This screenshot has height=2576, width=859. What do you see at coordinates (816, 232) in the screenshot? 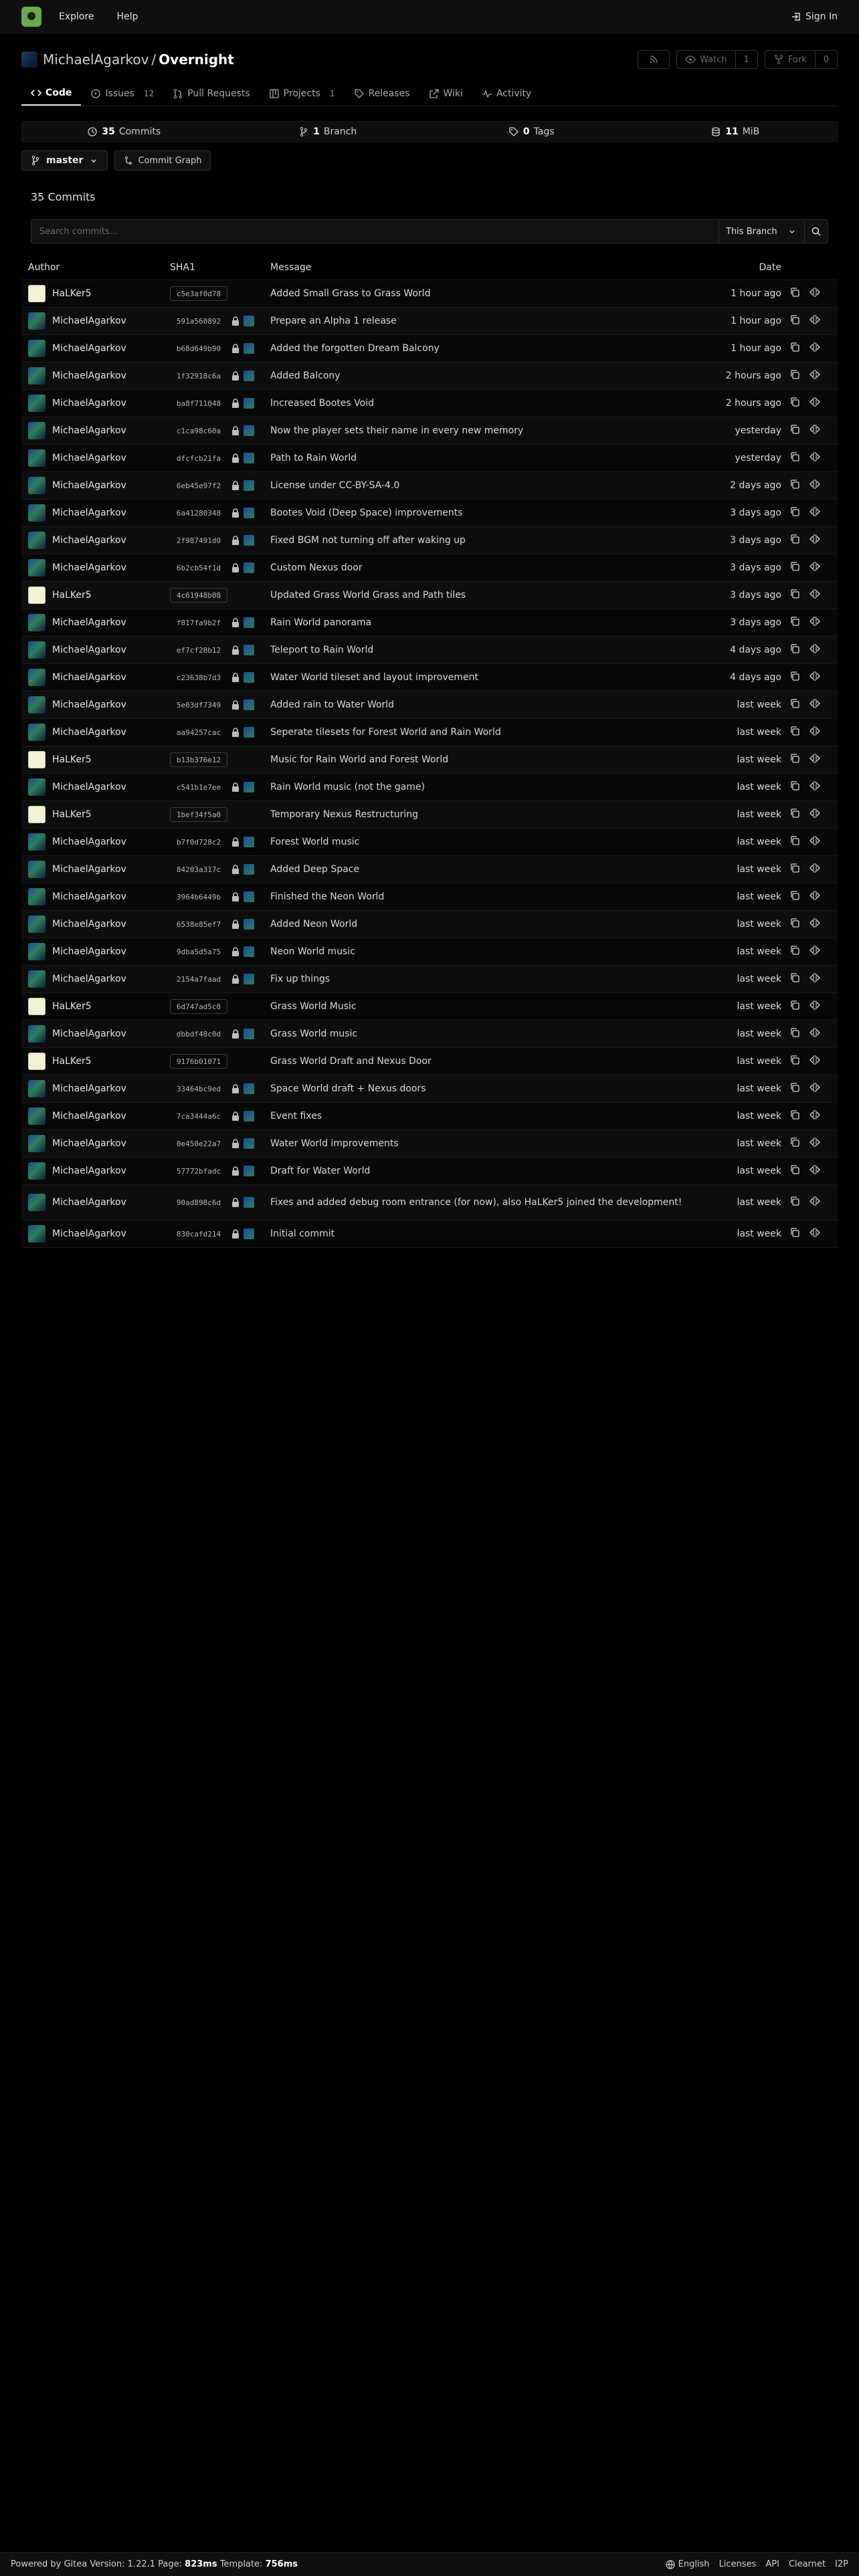
I see `search-button` at bounding box center [816, 232].